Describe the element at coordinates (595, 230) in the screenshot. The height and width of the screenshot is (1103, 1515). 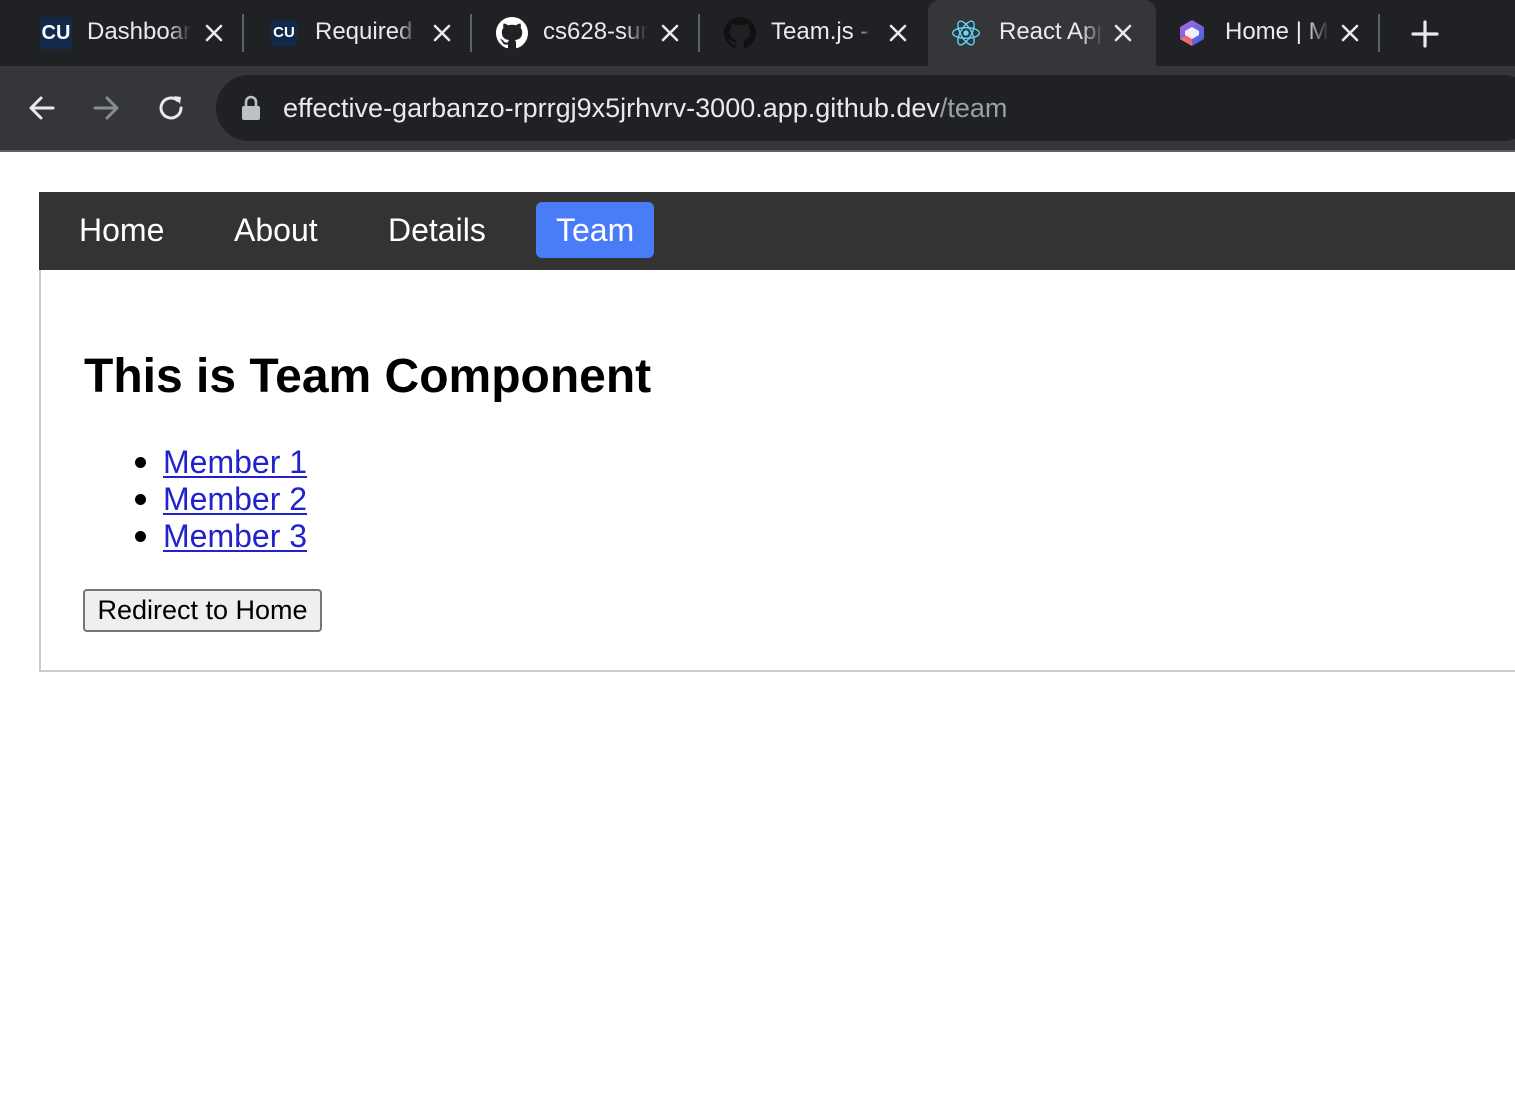
I see `nav-link-team: Team` at that location.